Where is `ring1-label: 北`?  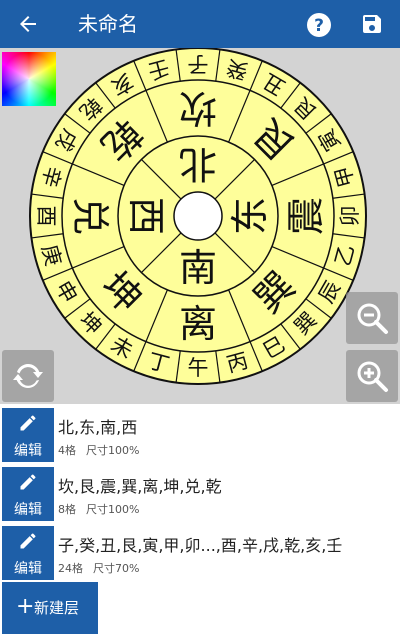 ring1-label: 北 is located at coordinates (198, 164).